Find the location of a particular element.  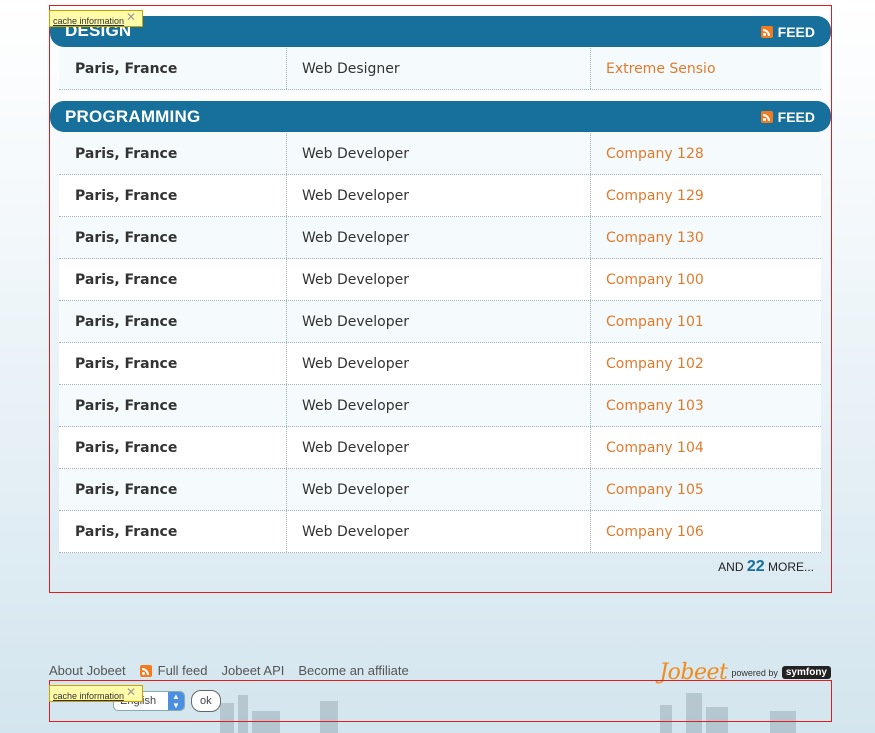

more-prefix: AND is located at coordinates (731, 567).